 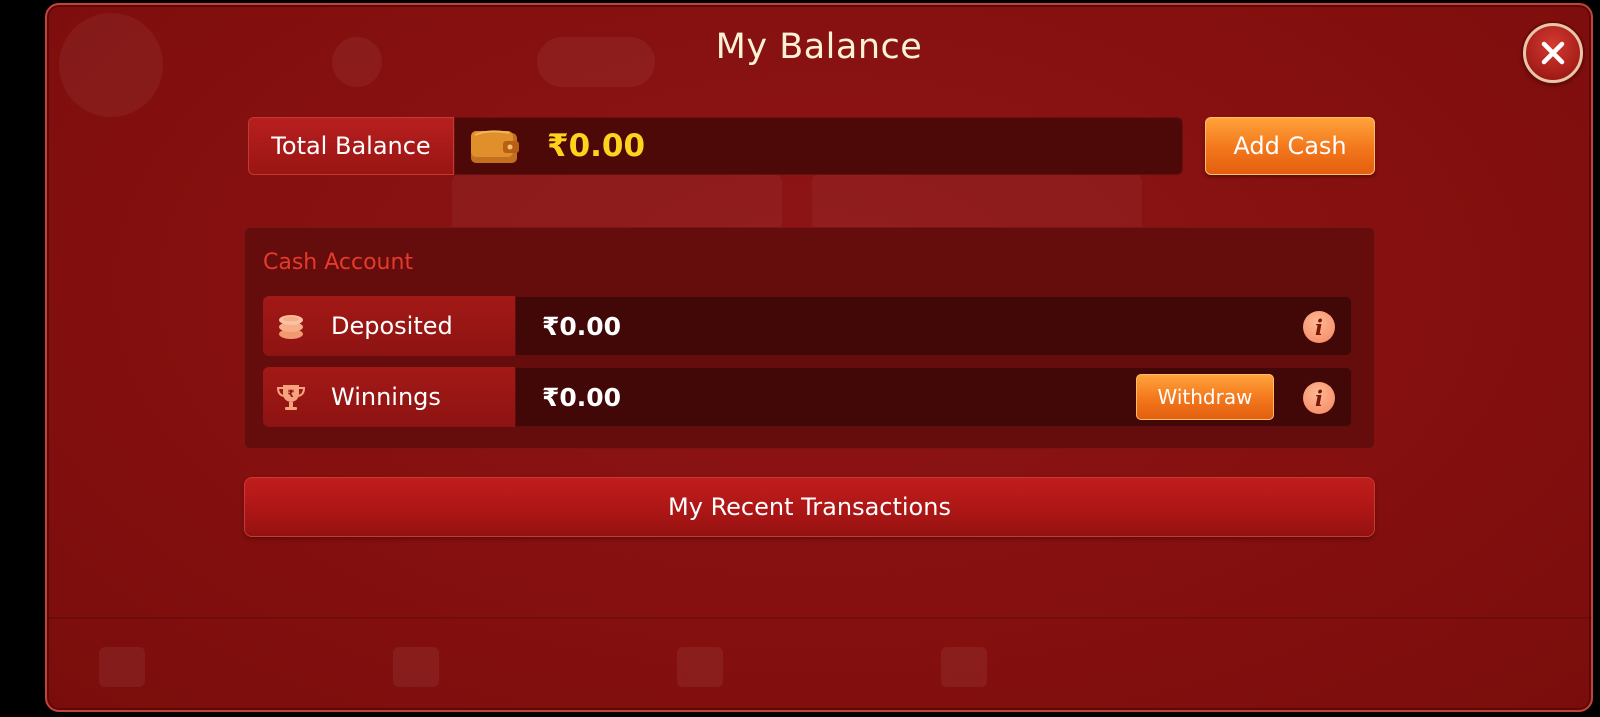 What do you see at coordinates (819, 47) in the screenshot?
I see `modal-title: My Balance` at bounding box center [819, 47].